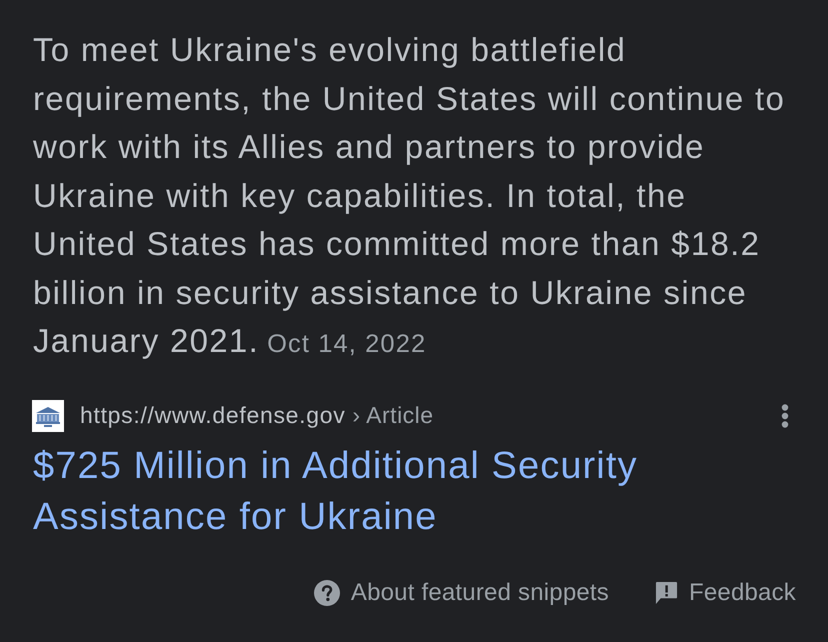  Describe the element at coordinates (327, 593) in the screenshot. I see `help-icon` at that location.